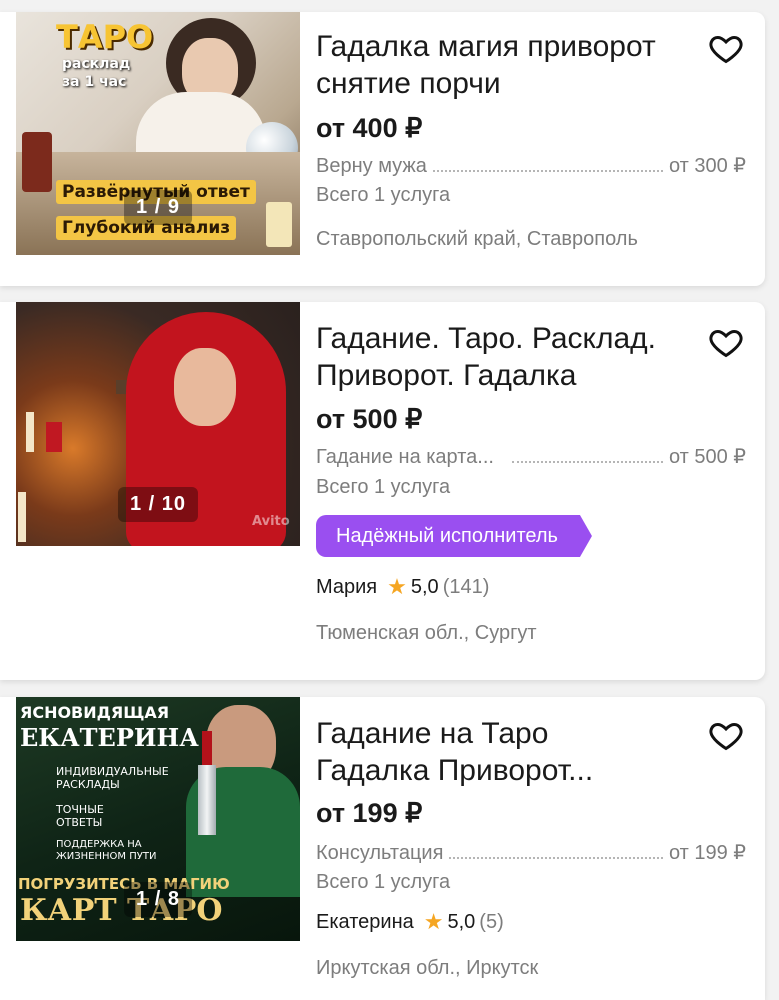  What do you see at coordinates (271, 521) in the screenshot?
I see `watermark: Avito` at bounding box center [271, 521].